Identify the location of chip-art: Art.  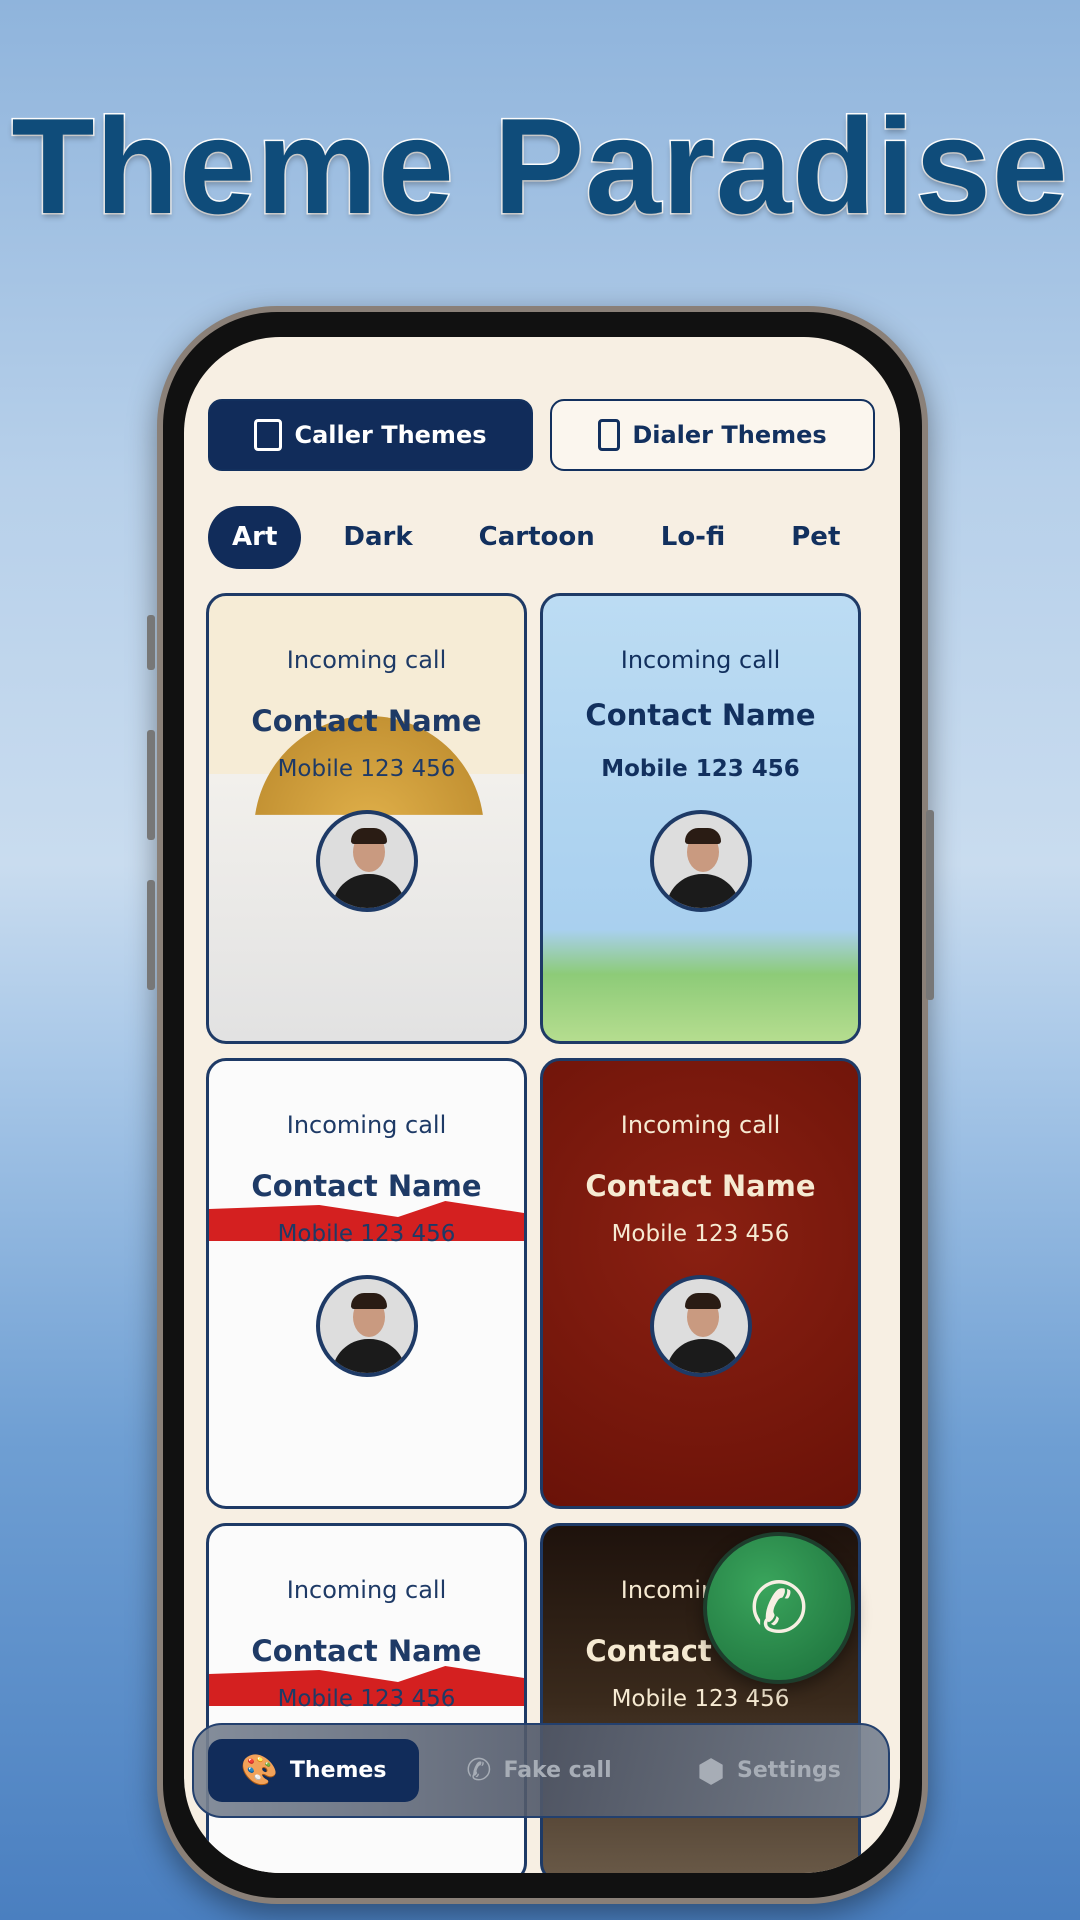
(255, 537).